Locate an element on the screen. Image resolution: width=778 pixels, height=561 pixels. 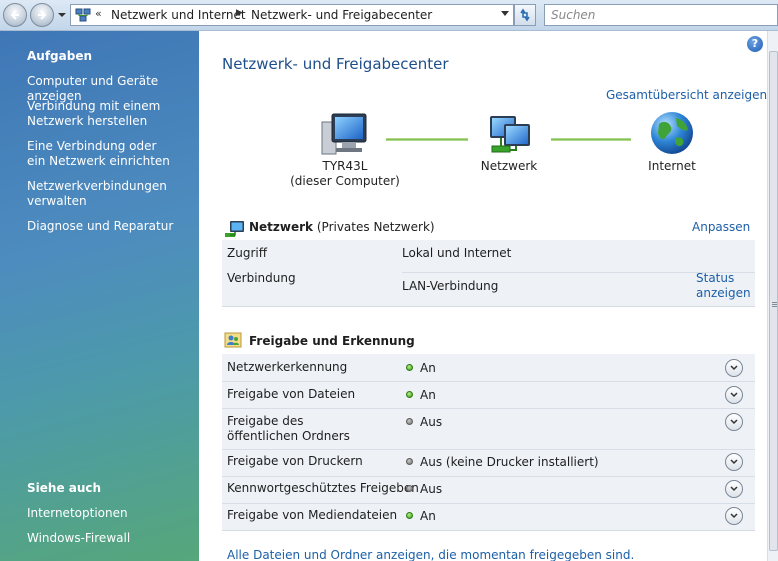
page-title: Netzwerk- und Freigabecenter is located at coordinates (335, 64).